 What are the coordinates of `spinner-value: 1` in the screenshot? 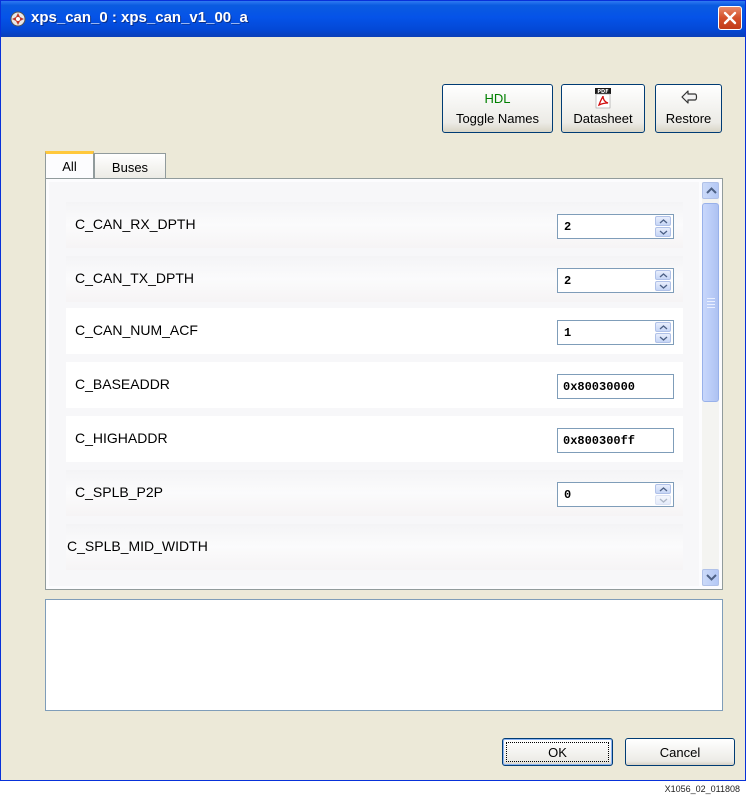 It's located at (568, 333).